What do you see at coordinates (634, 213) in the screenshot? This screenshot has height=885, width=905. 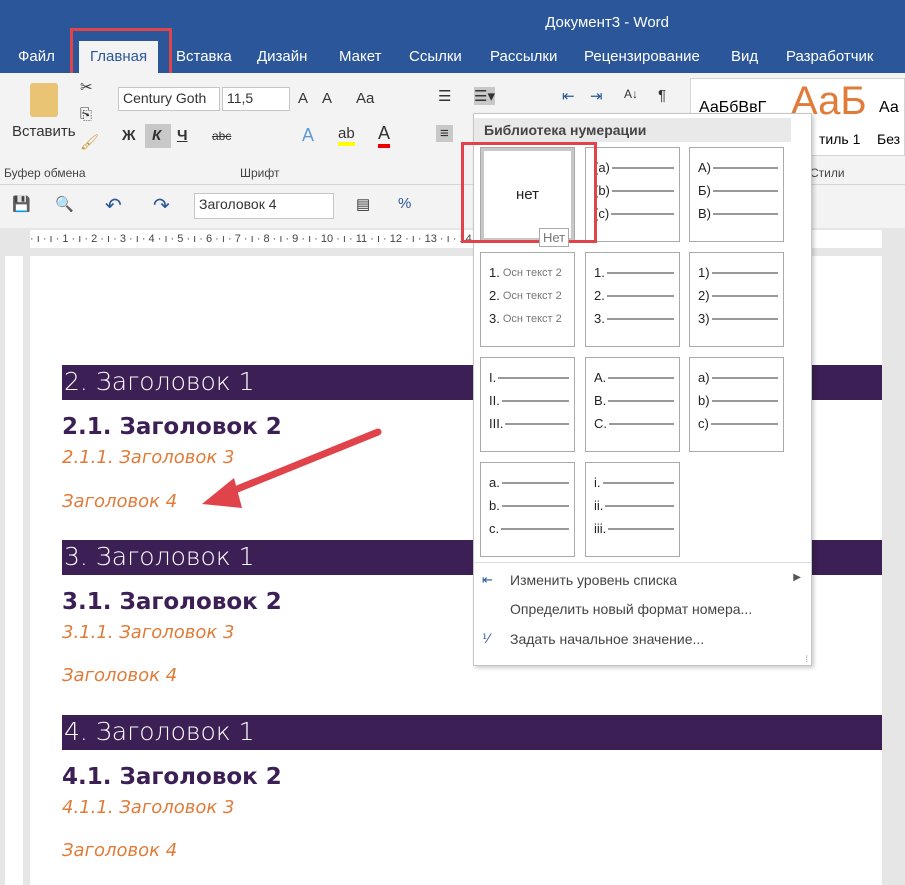 I see `format-line: (c)` at bounding box center [634, 213].